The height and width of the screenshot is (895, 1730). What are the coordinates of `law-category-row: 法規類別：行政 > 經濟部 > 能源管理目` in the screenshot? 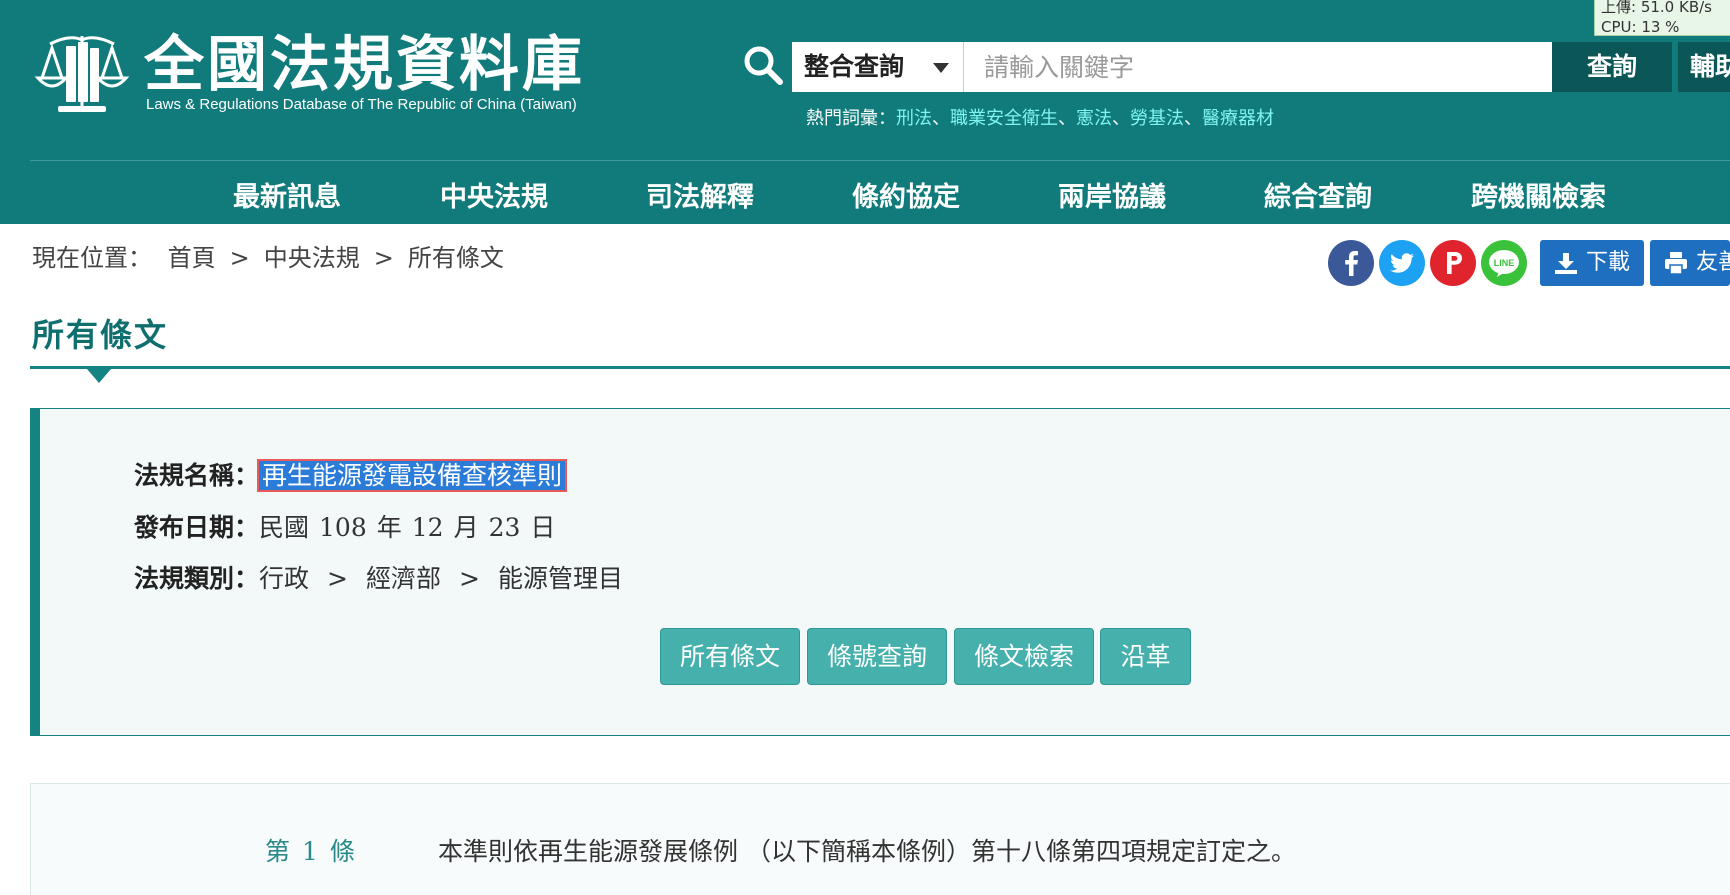 It's located at (378, 577).